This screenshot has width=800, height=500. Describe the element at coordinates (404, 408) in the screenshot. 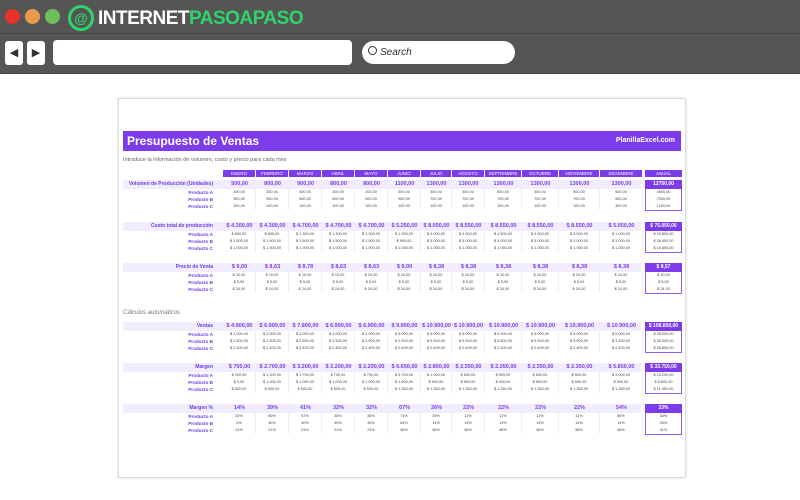

I see `cell: 67%` at that location.